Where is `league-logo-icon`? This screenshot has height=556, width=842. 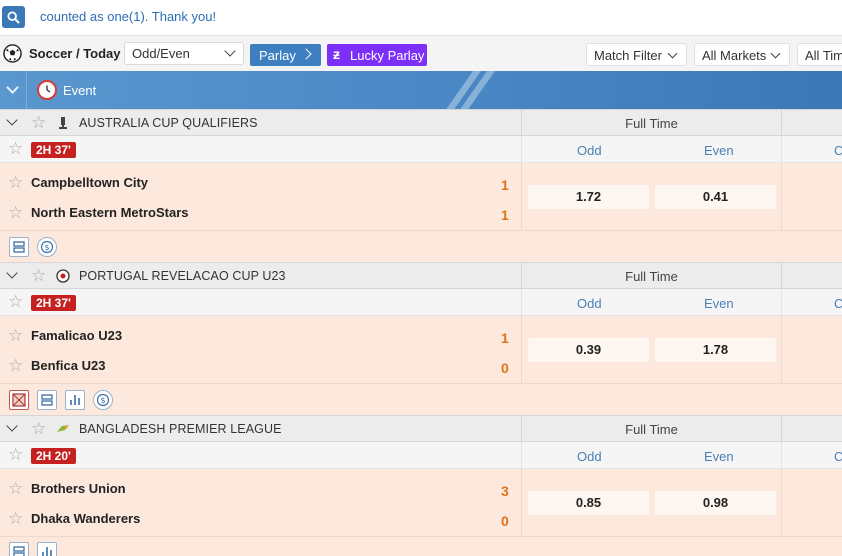
league-logo-icon is located at coordinates (63, 276).